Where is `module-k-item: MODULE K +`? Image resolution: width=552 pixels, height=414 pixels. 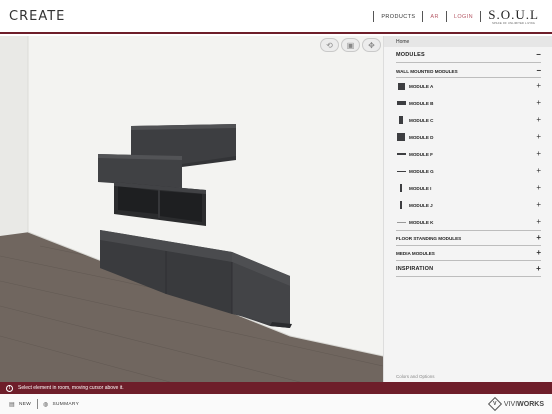
module-k-item: MODULE K + is located at coordinates (468, 222).